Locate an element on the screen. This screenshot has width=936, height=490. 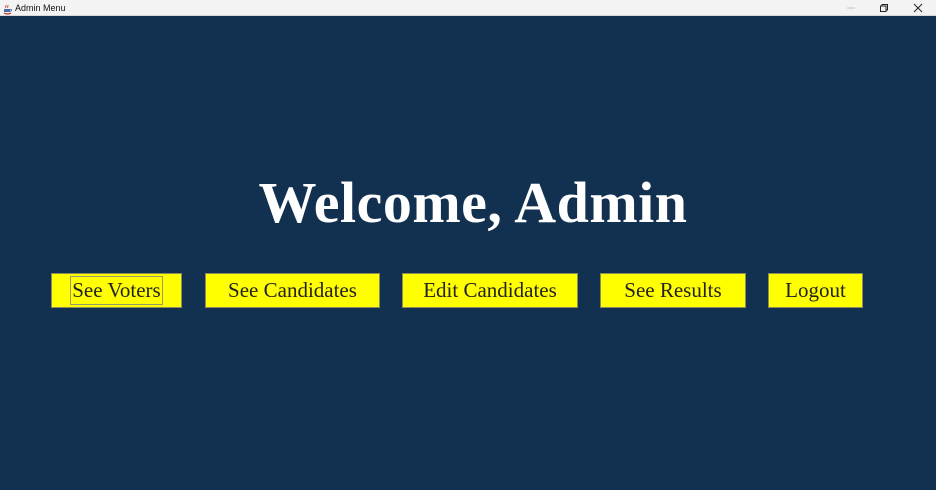
edit-candidates-label: Edit Candidates is located at coordinates (490, 290).